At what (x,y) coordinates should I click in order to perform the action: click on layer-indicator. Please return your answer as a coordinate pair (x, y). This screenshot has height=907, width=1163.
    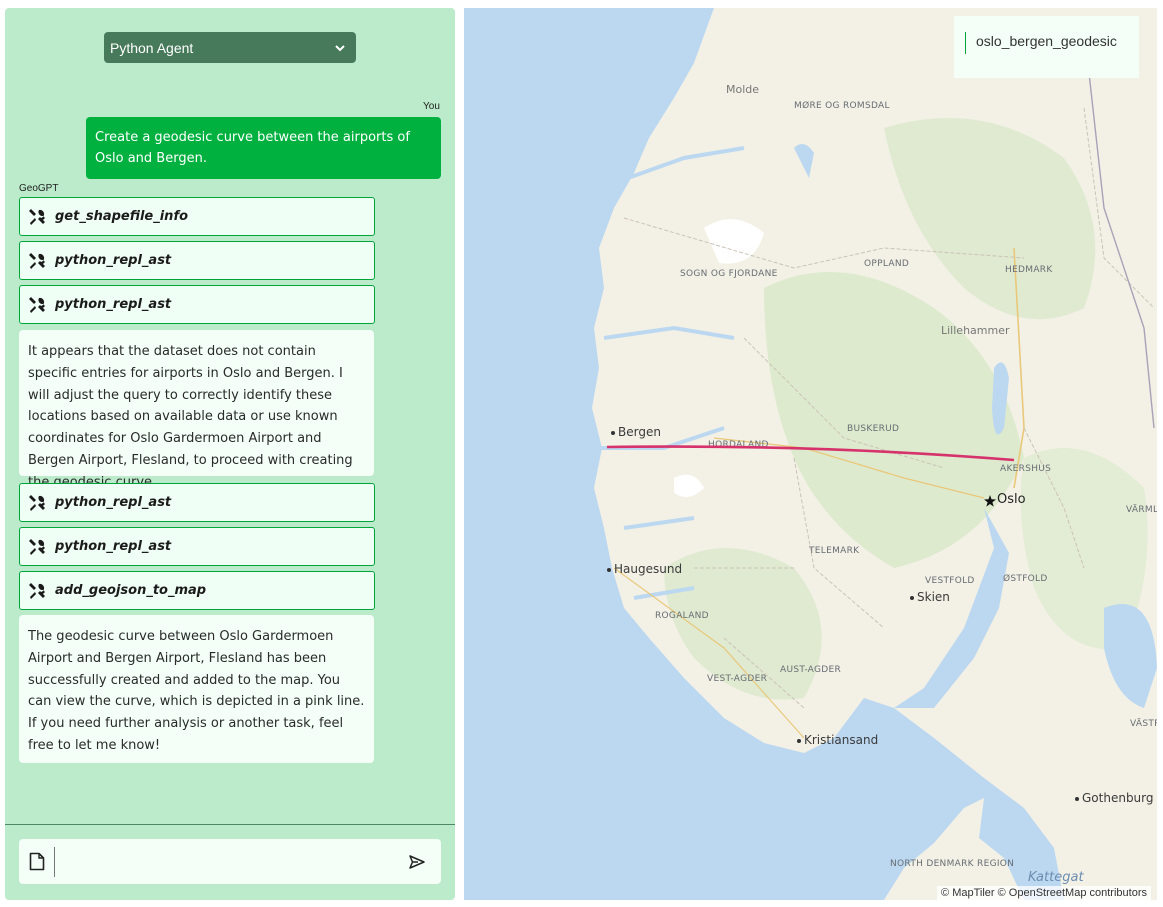
    Looking at the image, I should click on (965, 43).